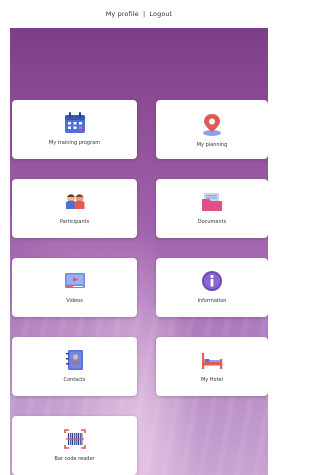  I want to click on tile-bar-code-reader: Bar code reader, so click(74, 445).